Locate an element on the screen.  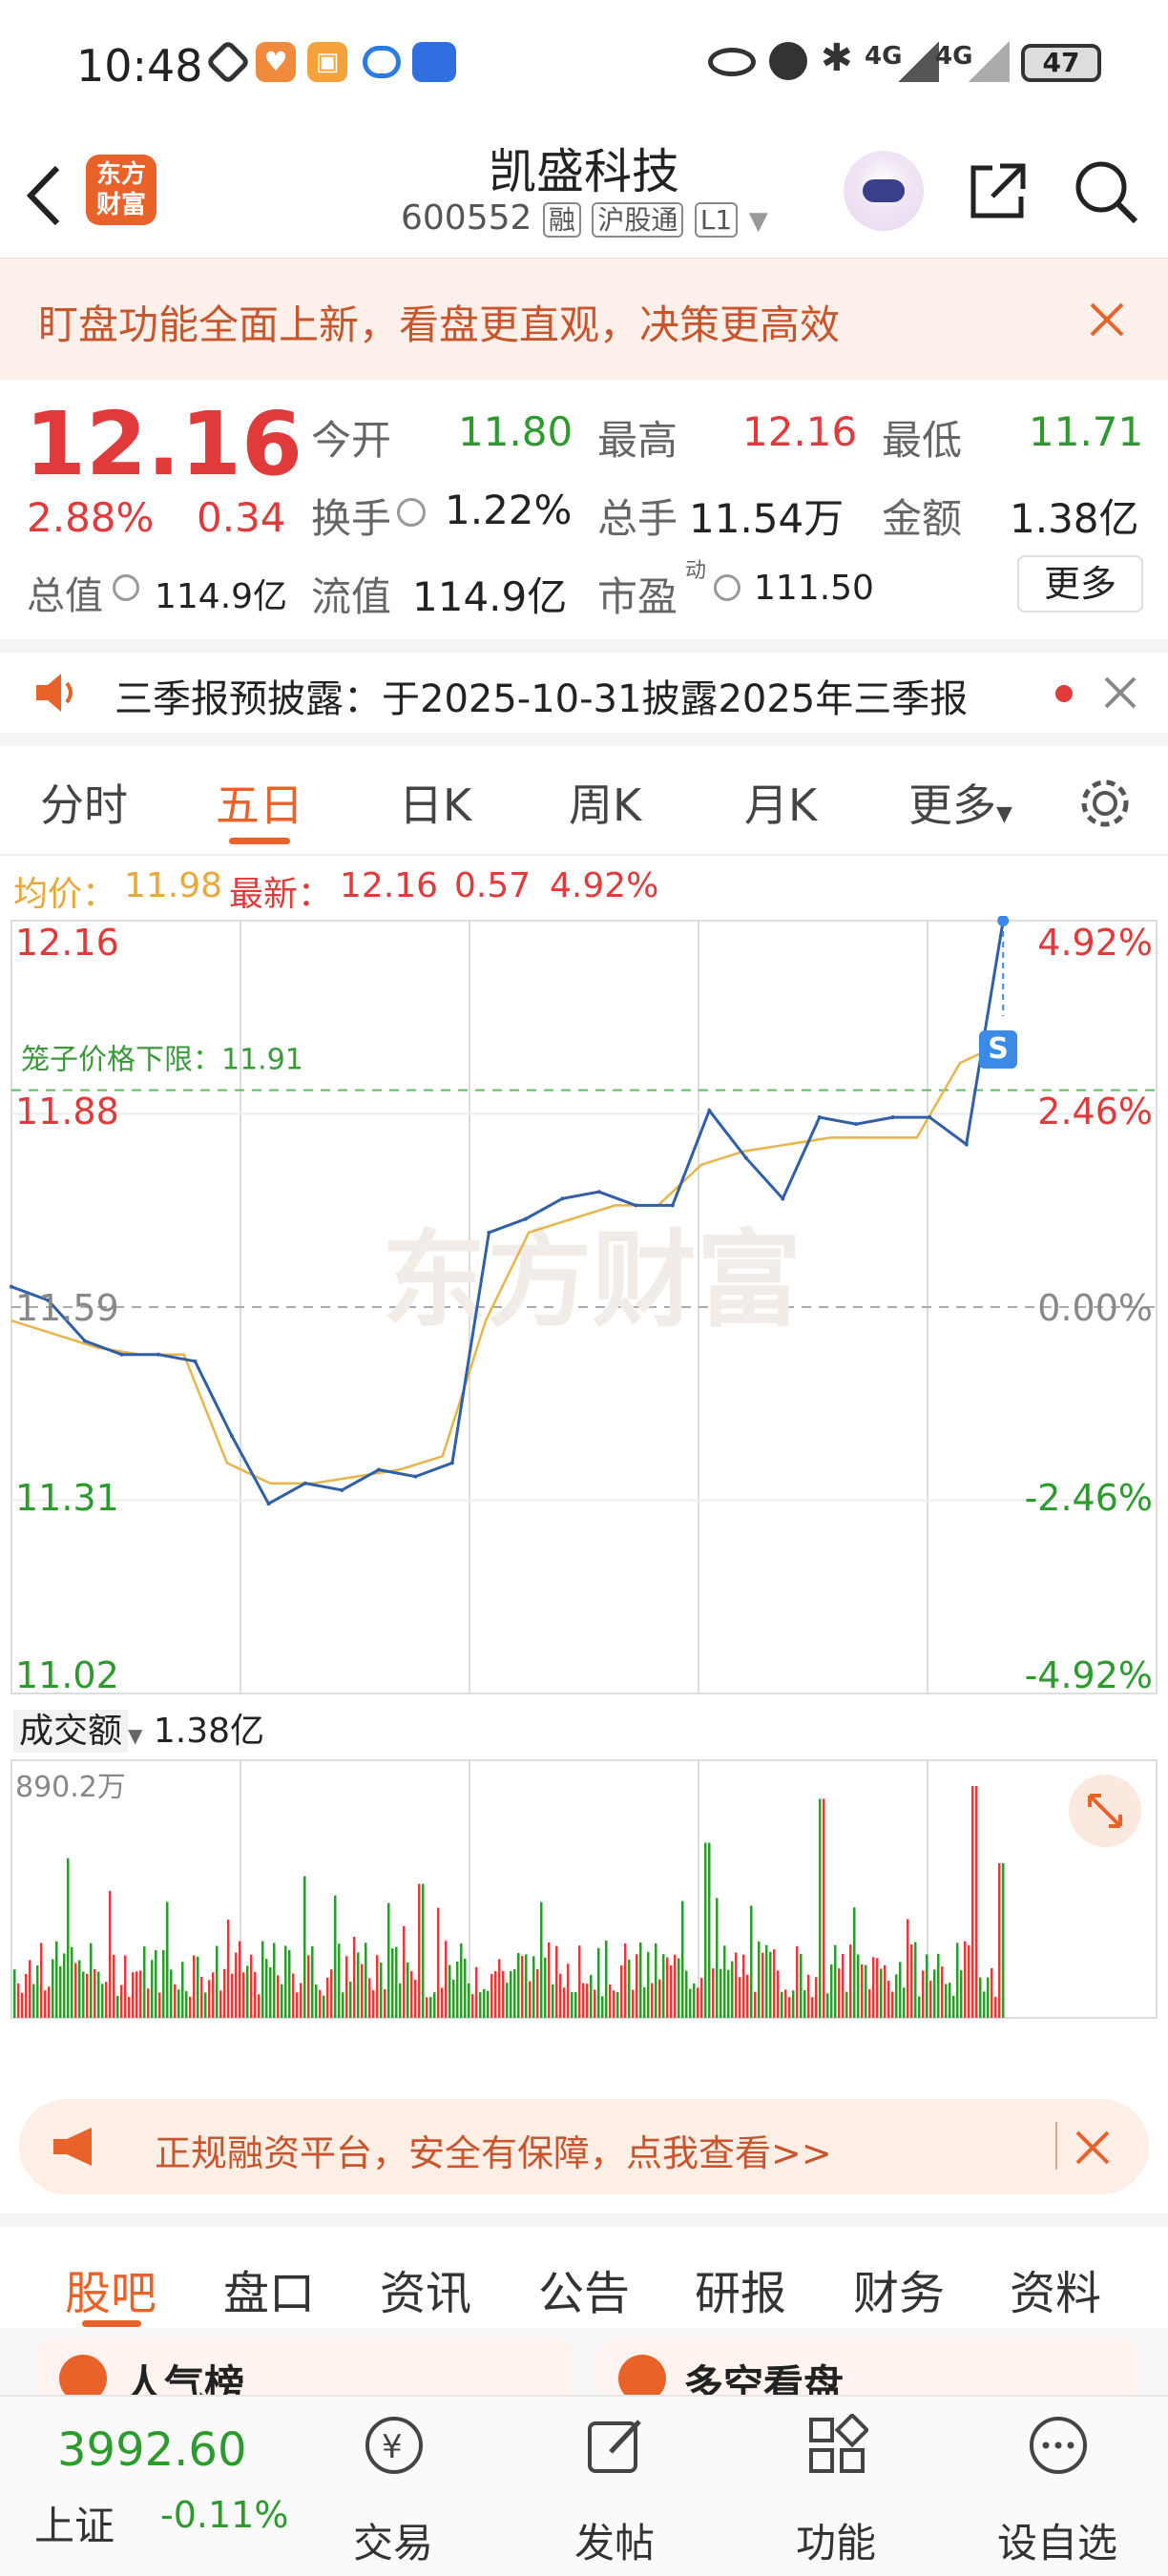
tab-weekly-k: 周K is located at coordinates (605, 802).